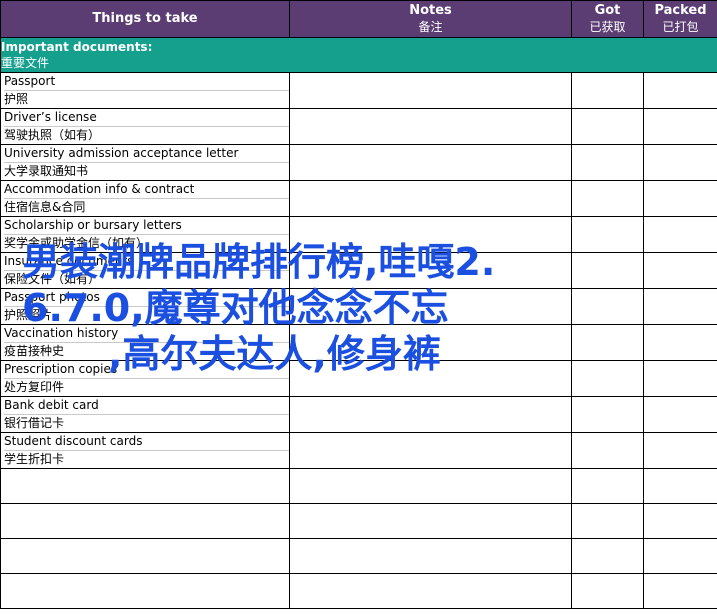  I want to click on item-label-zh: 驾驶执照（如有）, so click(52, 135).